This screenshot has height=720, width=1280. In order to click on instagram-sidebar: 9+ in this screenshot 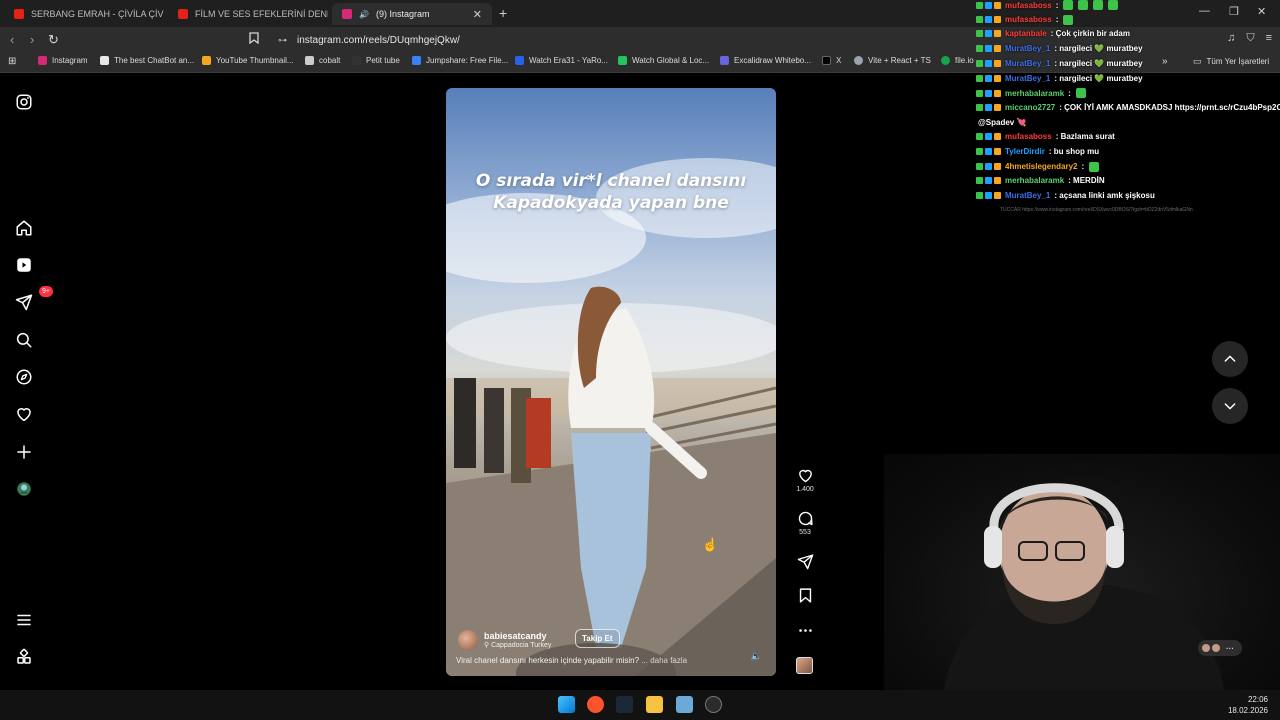, I will do `click(26, 382)`.